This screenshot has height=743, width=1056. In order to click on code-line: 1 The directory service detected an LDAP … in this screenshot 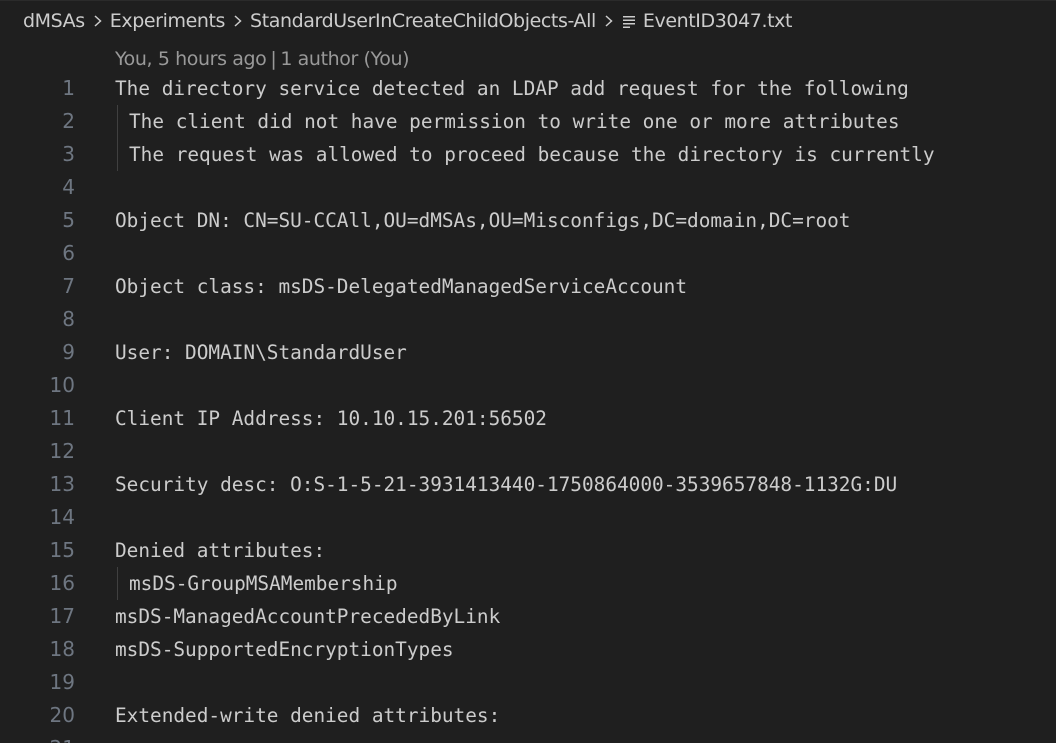, I will do `click(528, 88)`.